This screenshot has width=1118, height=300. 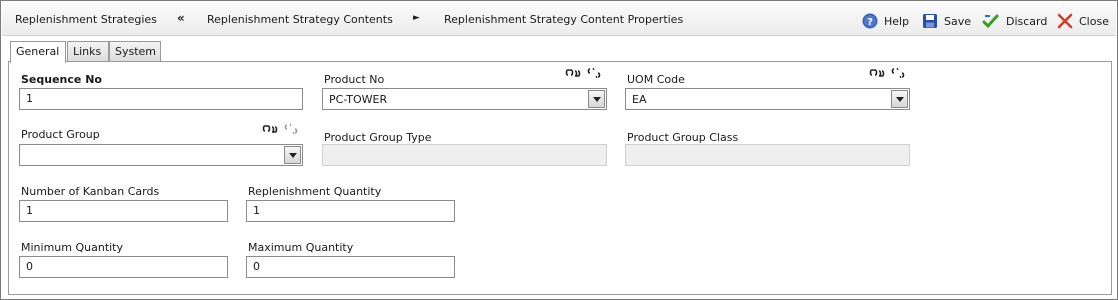 I want to click on sequence-no-label: Sequence No, so click(x=61, y=79).